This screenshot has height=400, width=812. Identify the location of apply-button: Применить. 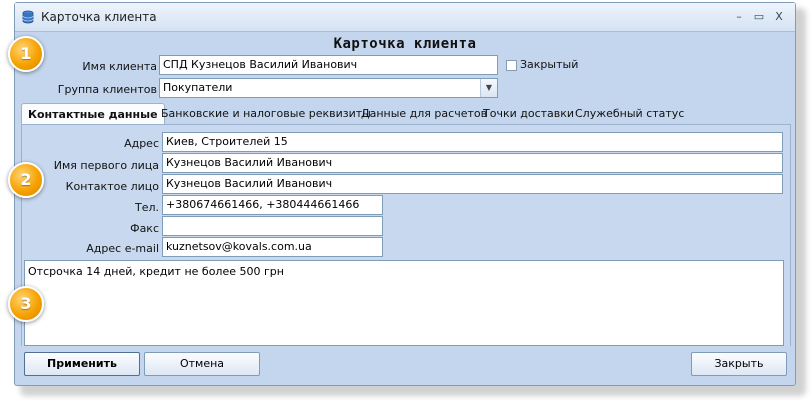
(82, 364).